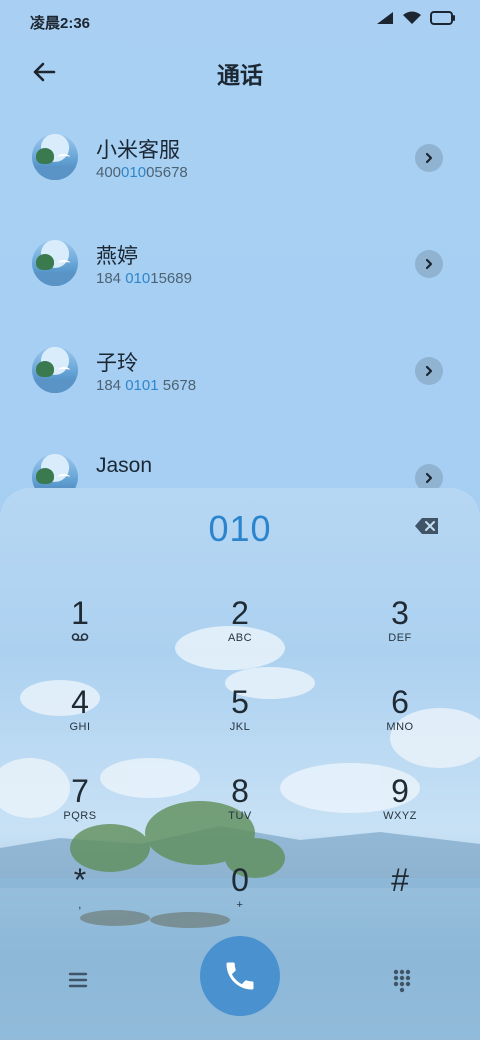 The image size is (480, 1040). I want to click on contact-row: 小米客服 40001005678, so click(240, 157).